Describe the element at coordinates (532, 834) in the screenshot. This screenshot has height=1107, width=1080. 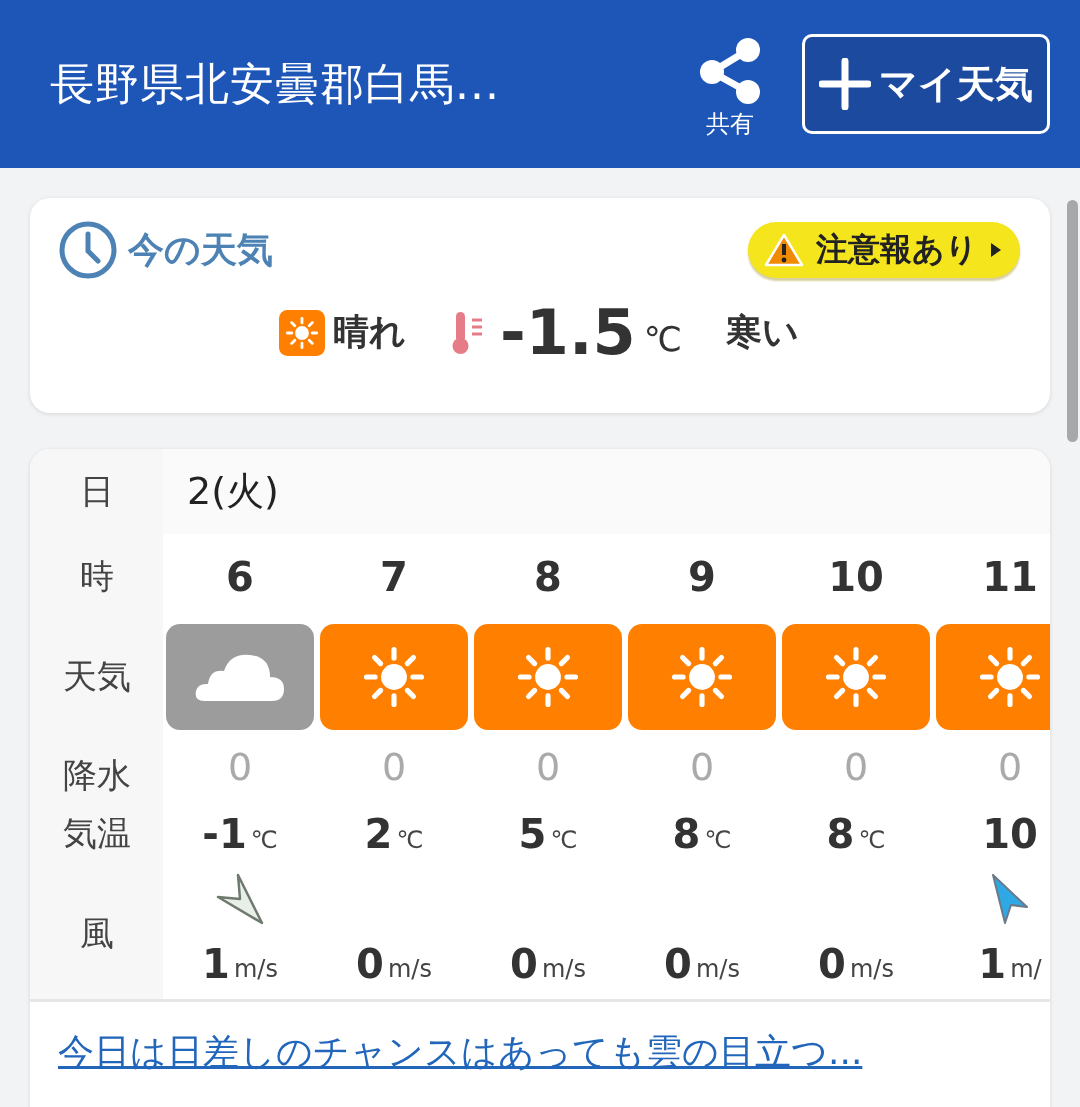
I see `temperature-value: 5` at that location.